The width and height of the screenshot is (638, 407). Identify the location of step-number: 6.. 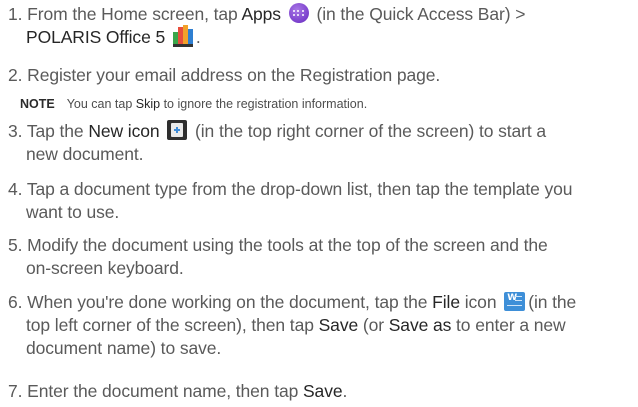
(15, 302).